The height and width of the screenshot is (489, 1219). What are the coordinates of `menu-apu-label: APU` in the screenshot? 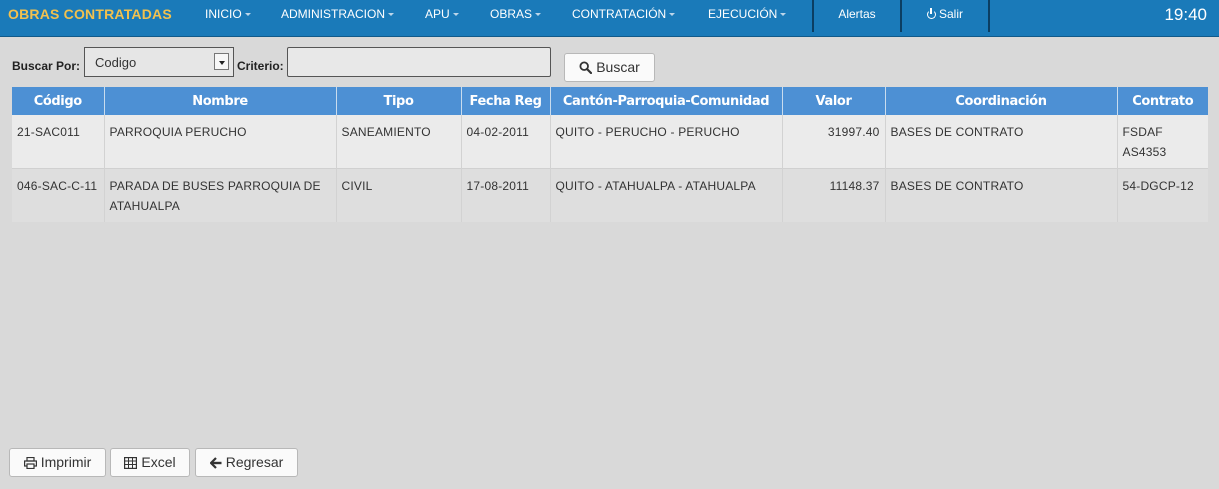 It's located at (437, 14).